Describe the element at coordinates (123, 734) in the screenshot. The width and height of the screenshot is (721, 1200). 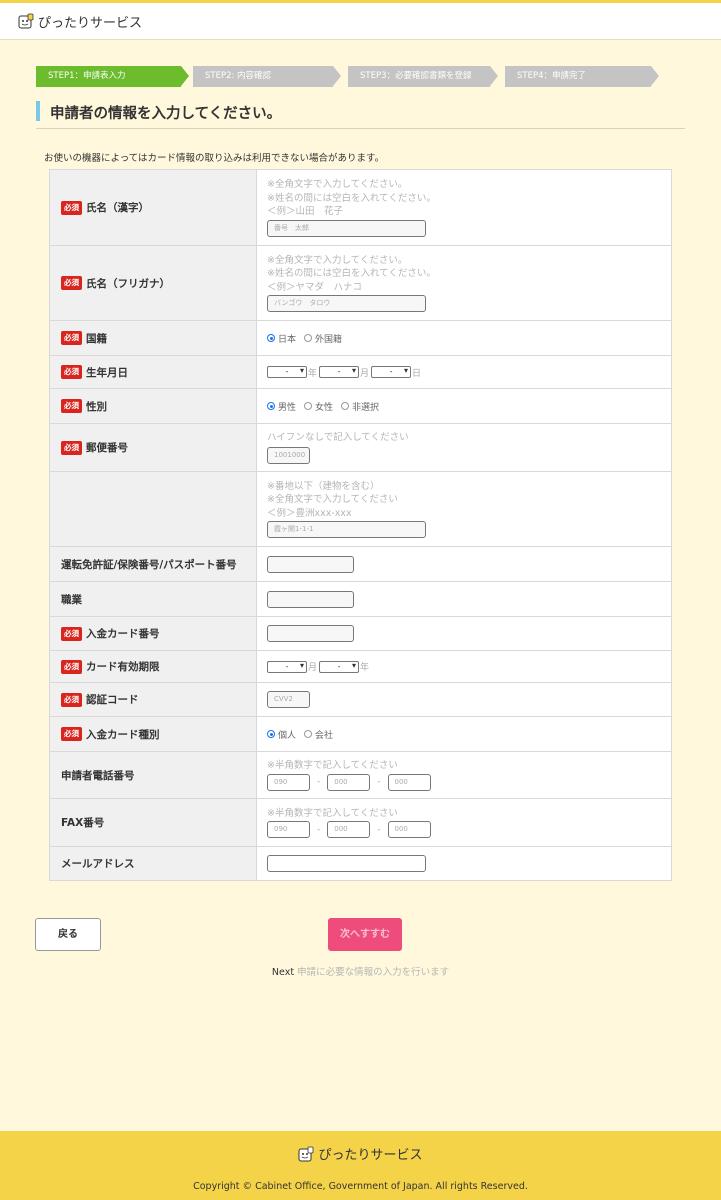
I see `label-text: 入金カード種別` at that location.